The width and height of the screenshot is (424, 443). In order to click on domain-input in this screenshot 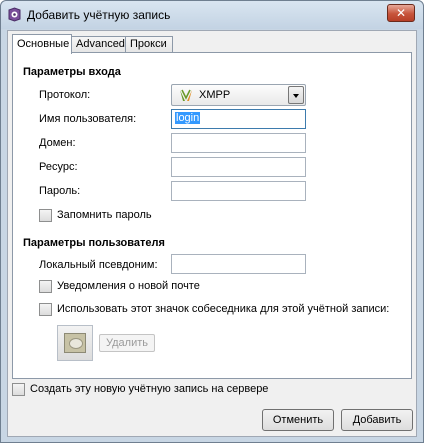, I will do `click(238, 143)`.